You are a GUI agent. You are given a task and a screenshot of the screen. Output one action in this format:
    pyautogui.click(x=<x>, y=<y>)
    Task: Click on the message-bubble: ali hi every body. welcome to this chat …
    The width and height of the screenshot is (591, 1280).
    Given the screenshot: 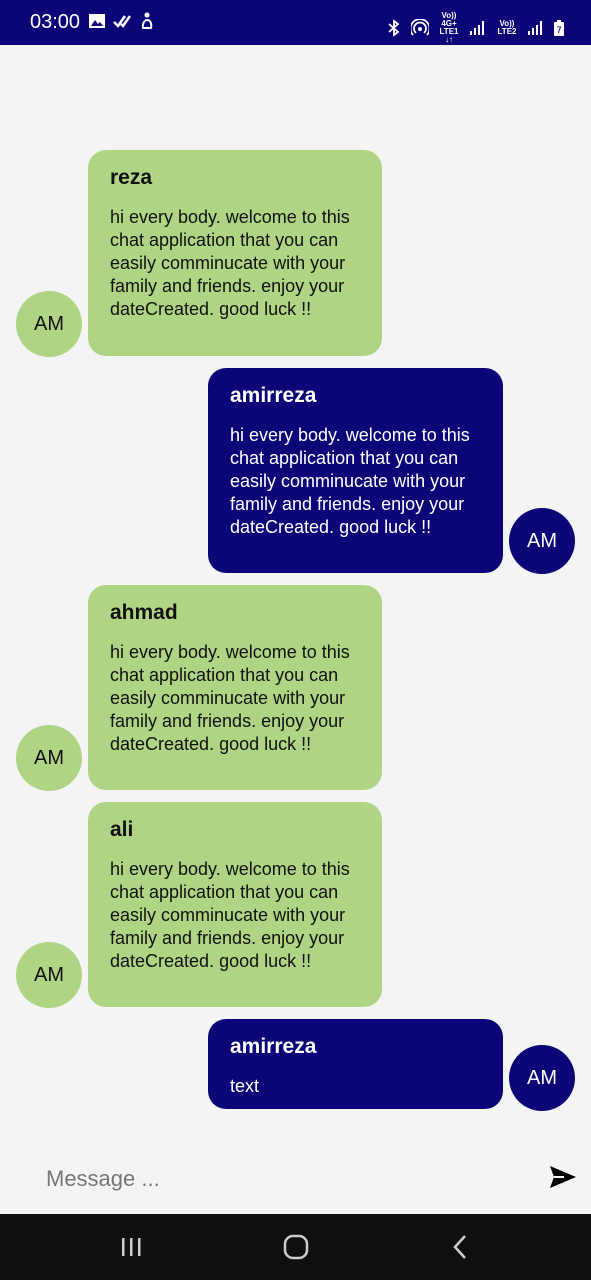 What is the action you would take?
    pyautogui.click(x=235, y=904)
    